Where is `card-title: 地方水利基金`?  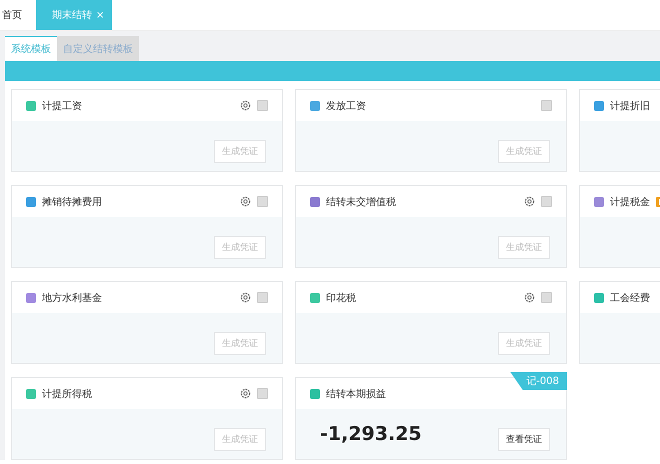
card-title: 地方水利基金 is located at coordinates (72, 298).